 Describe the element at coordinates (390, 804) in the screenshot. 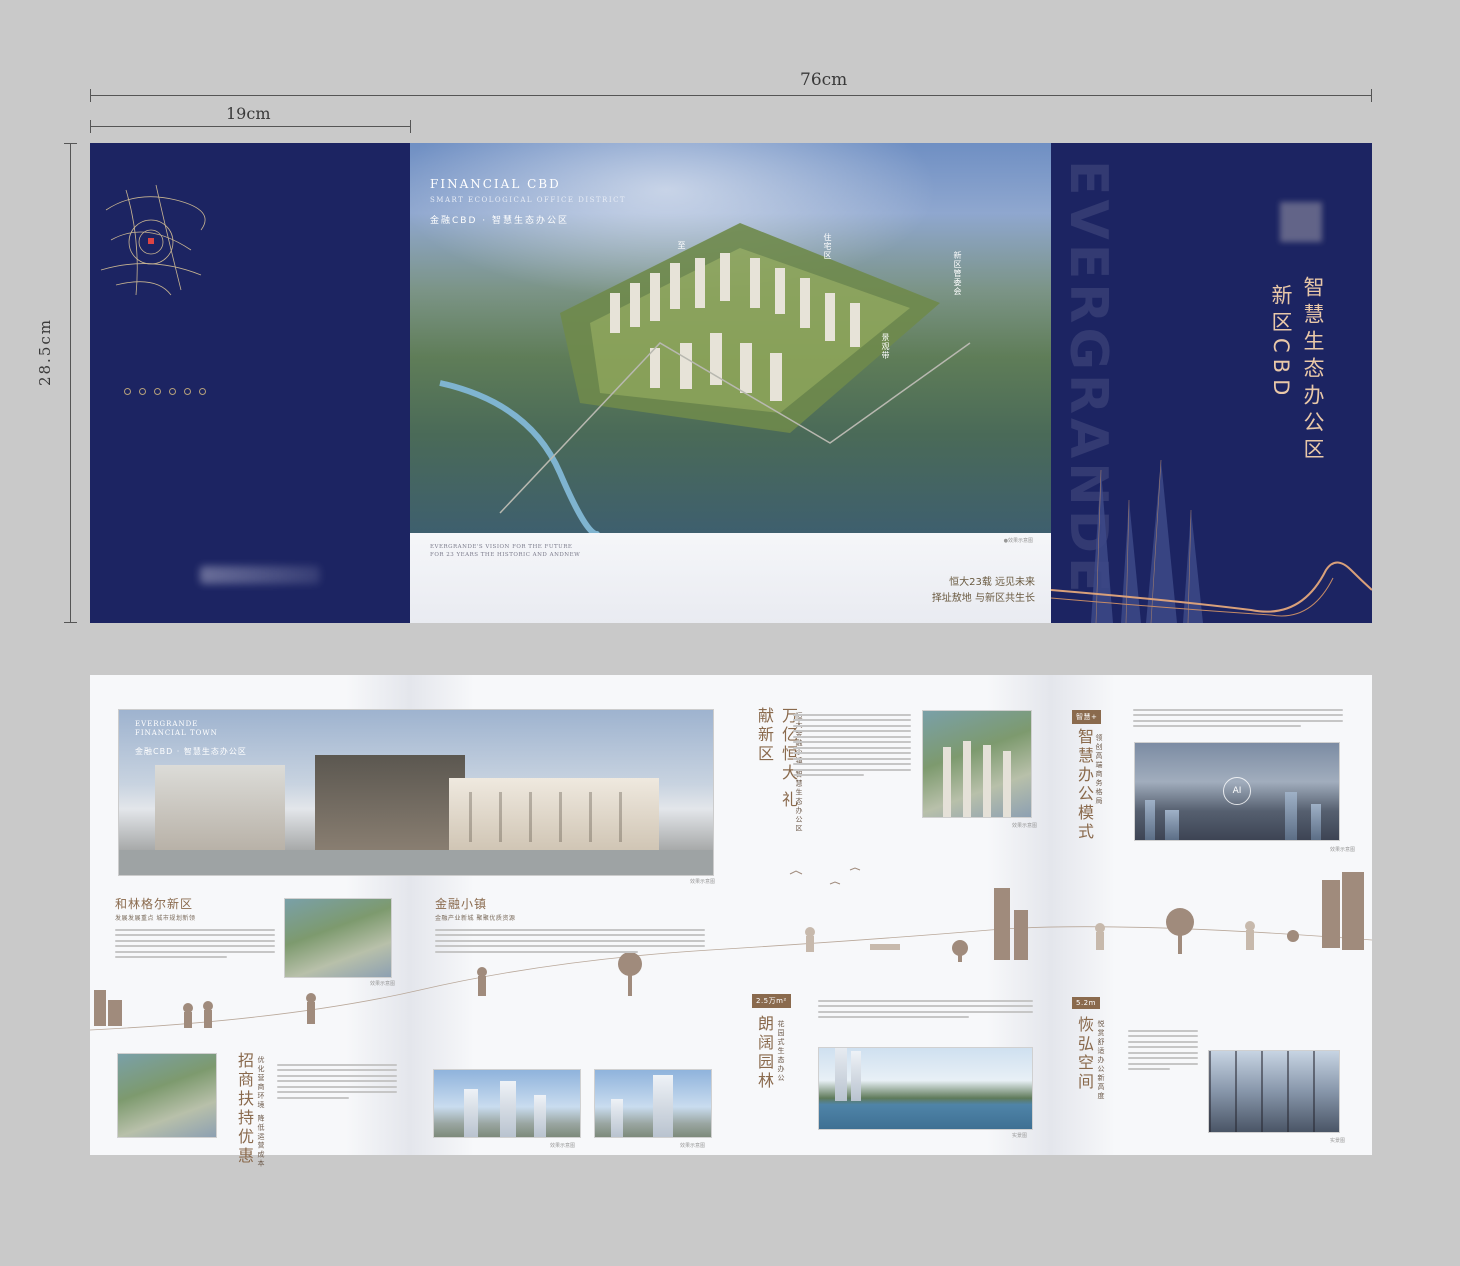

I see `building-center` at that location.